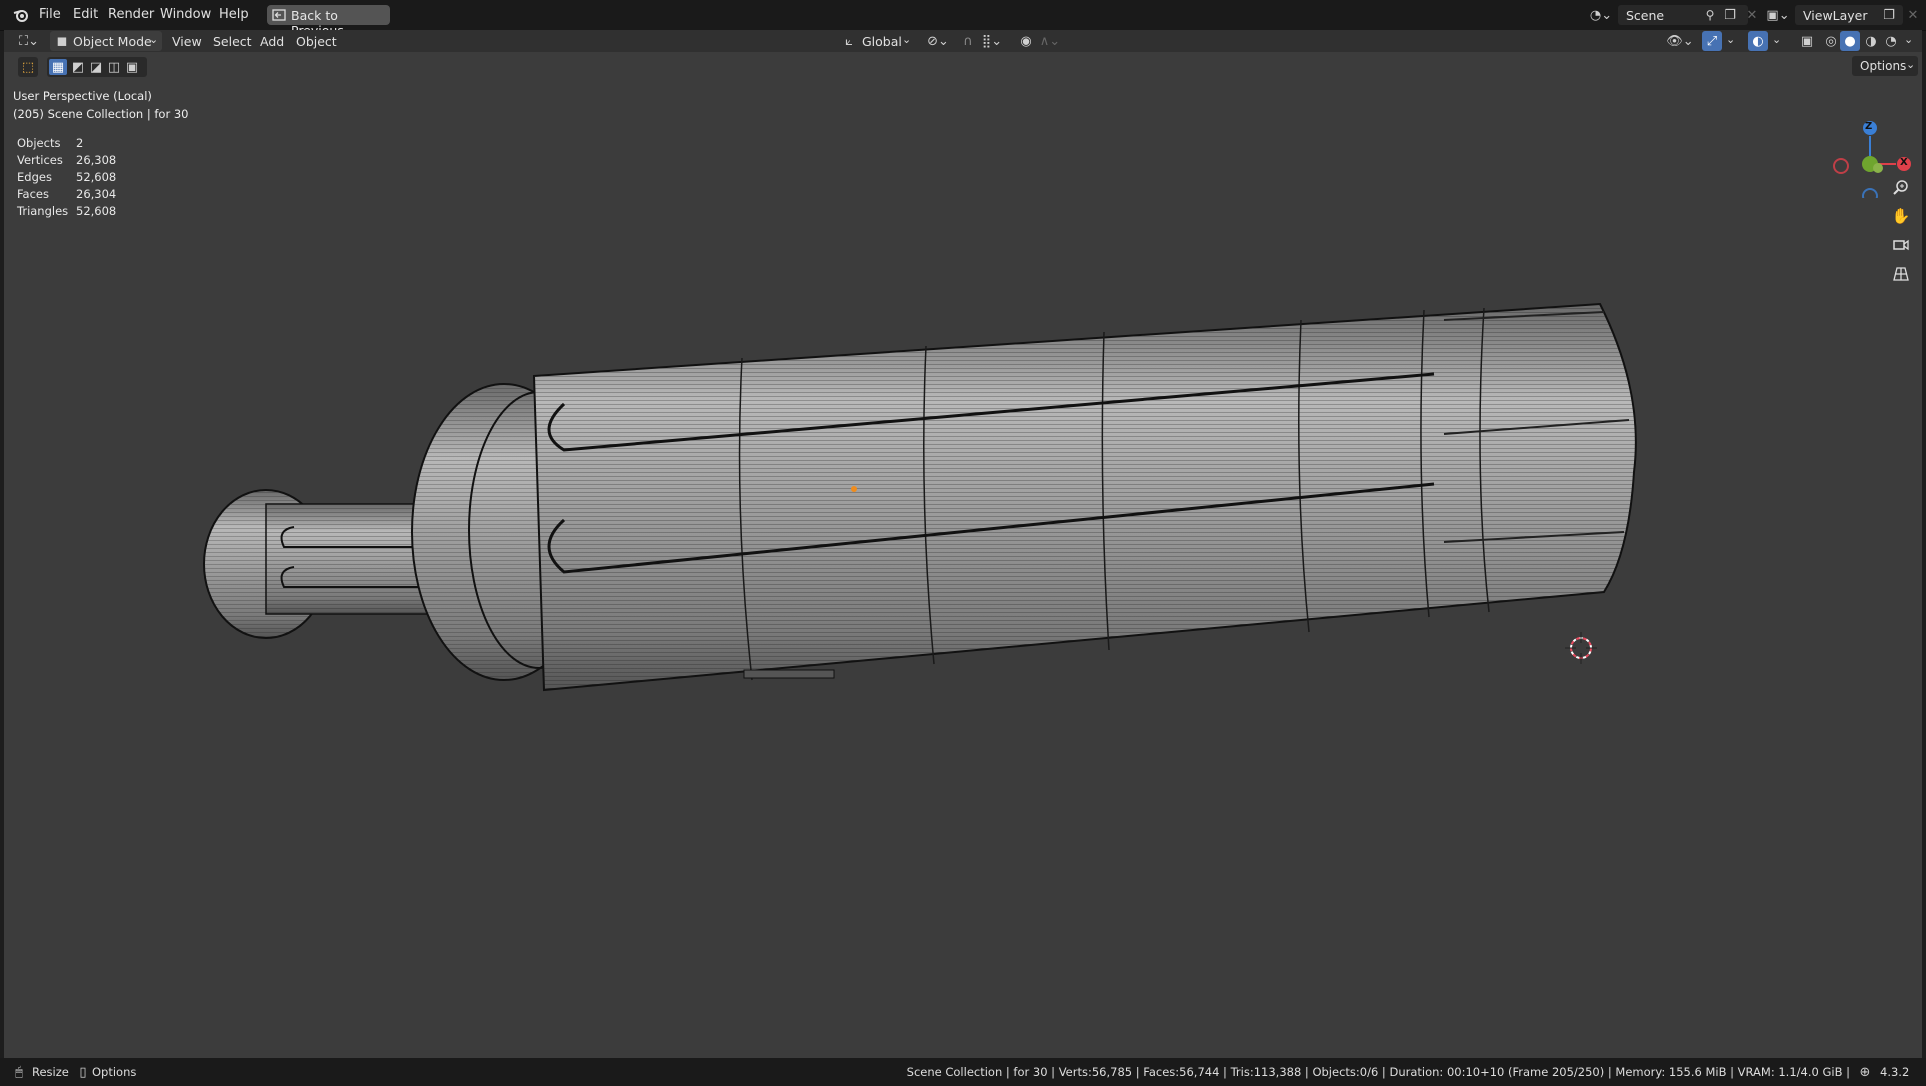  What do you see at coordinates (968, 41) in the screenshot?
I see `snap-magnet-icon: ∩` at bounding box center [968, 41].